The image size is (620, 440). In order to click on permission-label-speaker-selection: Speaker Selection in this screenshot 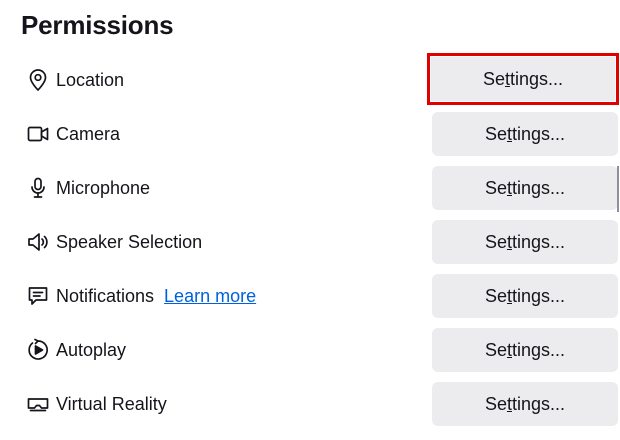, I will do `click(129, 242)`.